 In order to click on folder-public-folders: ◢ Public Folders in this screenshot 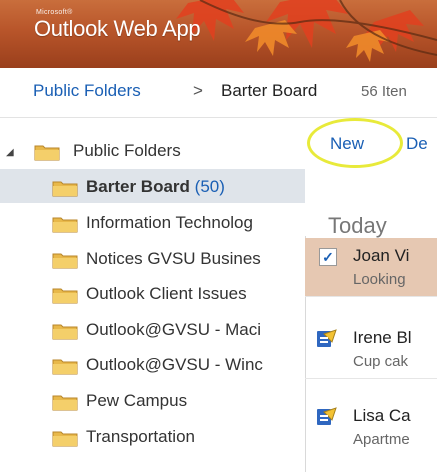, I will do `click(152, 150)`.